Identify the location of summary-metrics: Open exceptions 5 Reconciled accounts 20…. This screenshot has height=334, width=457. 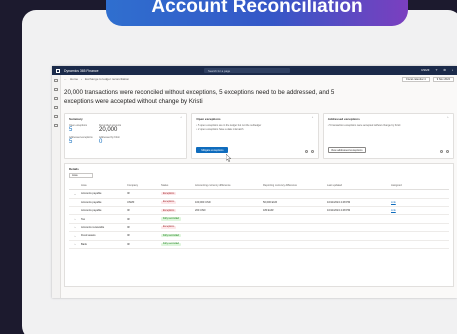
(125, 135).